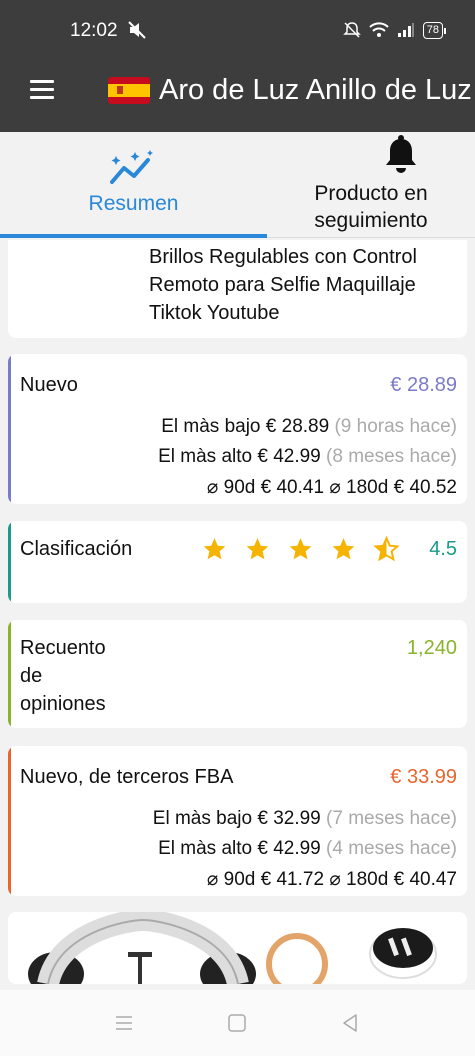 The width and height of the screenshot is (475, 1056). Describe the element at coordinates (292, 487) in the screenshot. I see `avg90-value: € 40.41` at that location.